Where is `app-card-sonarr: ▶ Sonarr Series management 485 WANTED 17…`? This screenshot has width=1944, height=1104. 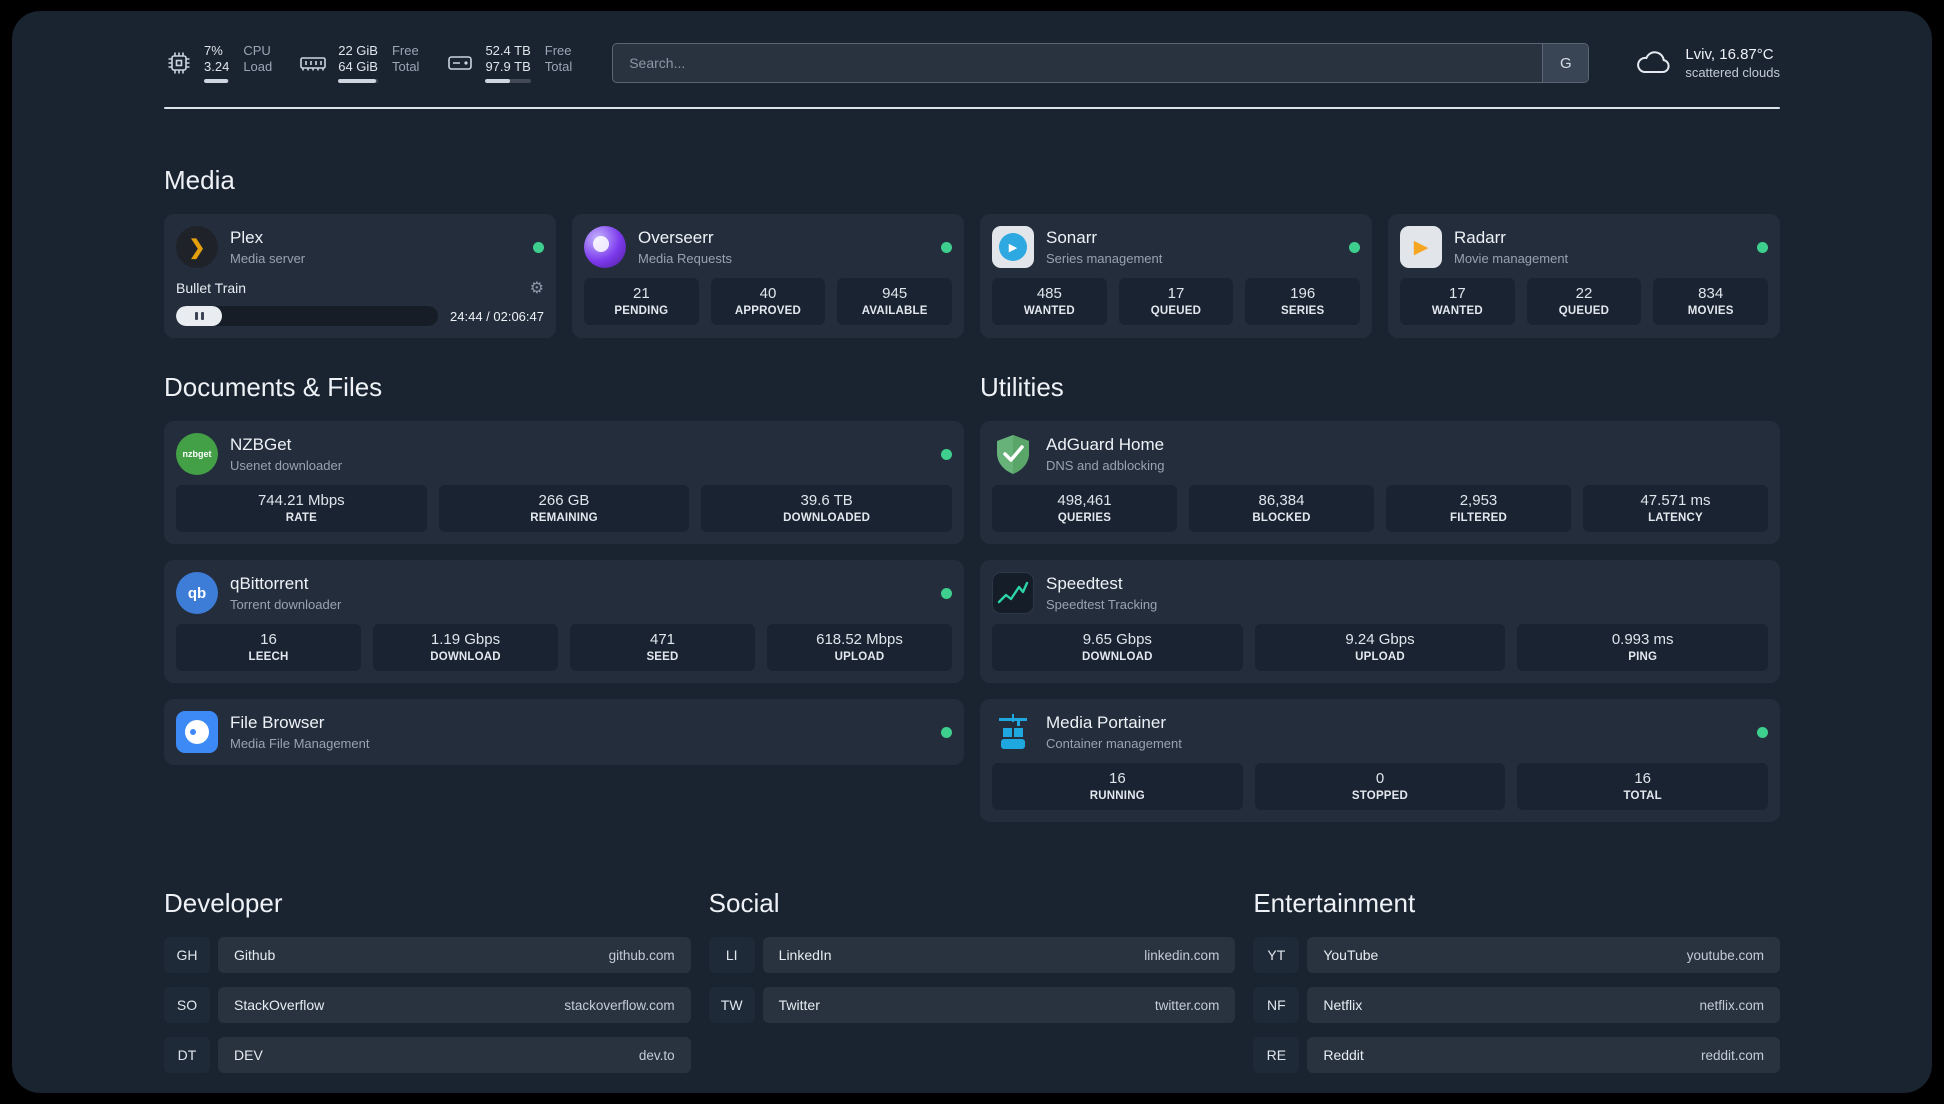 app-card-sonarr: ▶ Sonarr Series management 485 WANTED 17… is located at coordinates (1176, 276).